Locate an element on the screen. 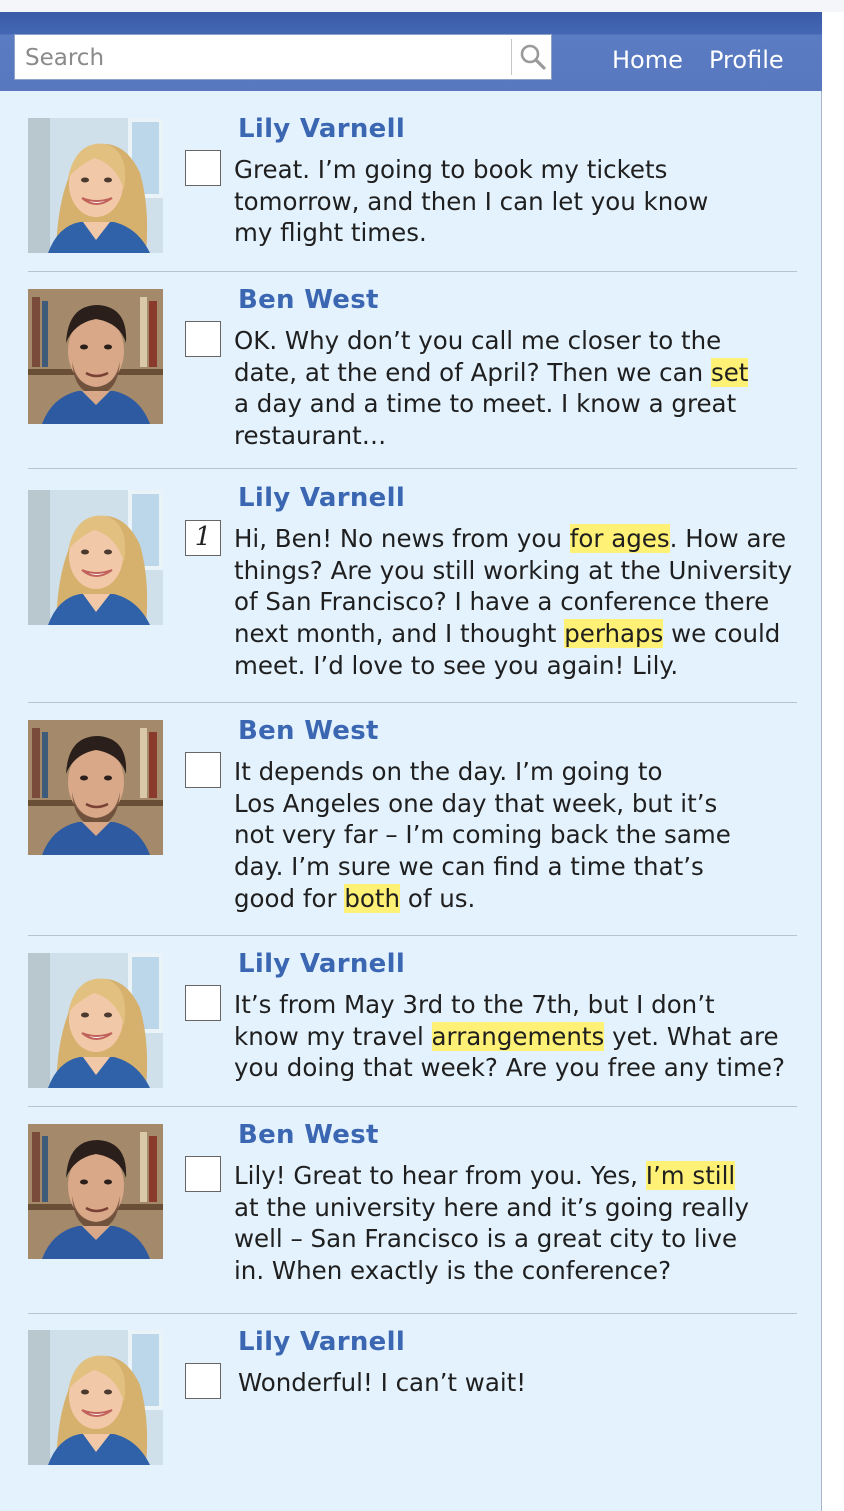 The height and width of the screenshot is (1511, 844). message-text-segment: Wonderful! I can’t wait! is located at coordinates (382, 1382).